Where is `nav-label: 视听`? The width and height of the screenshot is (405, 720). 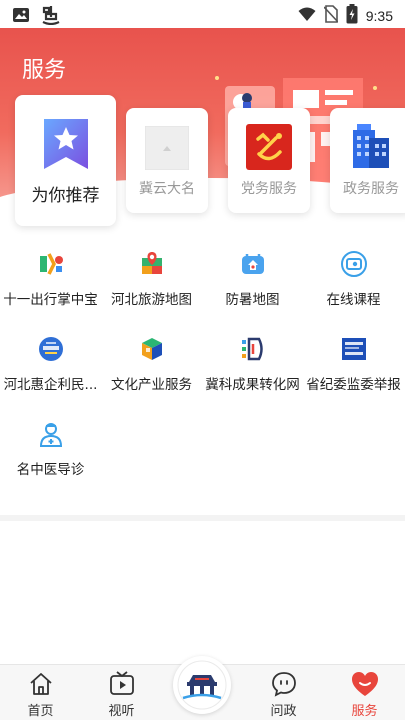
nav-label: 视听 is located at coordinates (121, 711).